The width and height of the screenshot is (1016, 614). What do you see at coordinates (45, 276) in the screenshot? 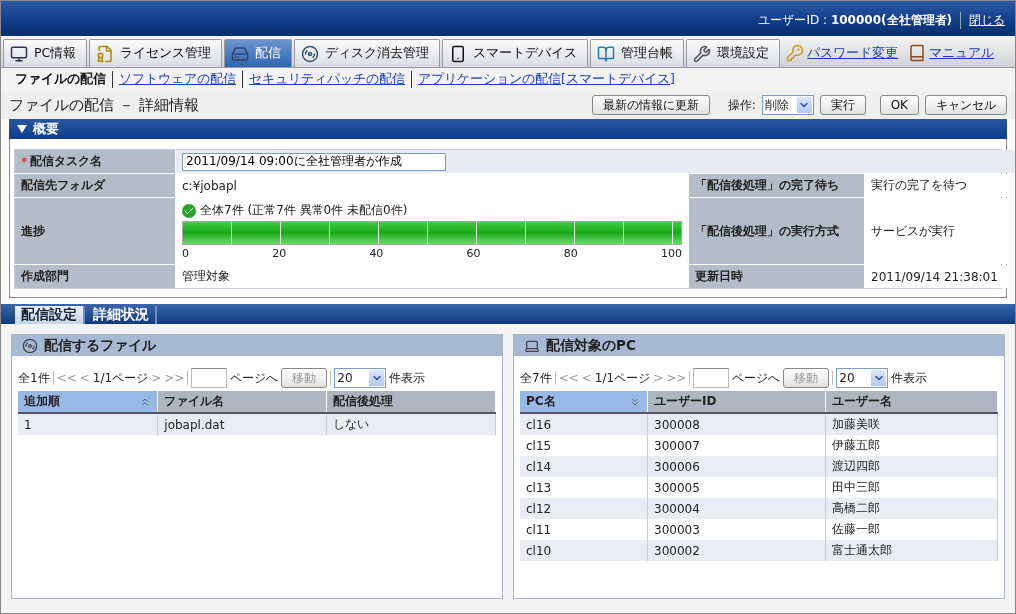
I see `field-label-text: 作成部門` at bounding box center [45, 276].